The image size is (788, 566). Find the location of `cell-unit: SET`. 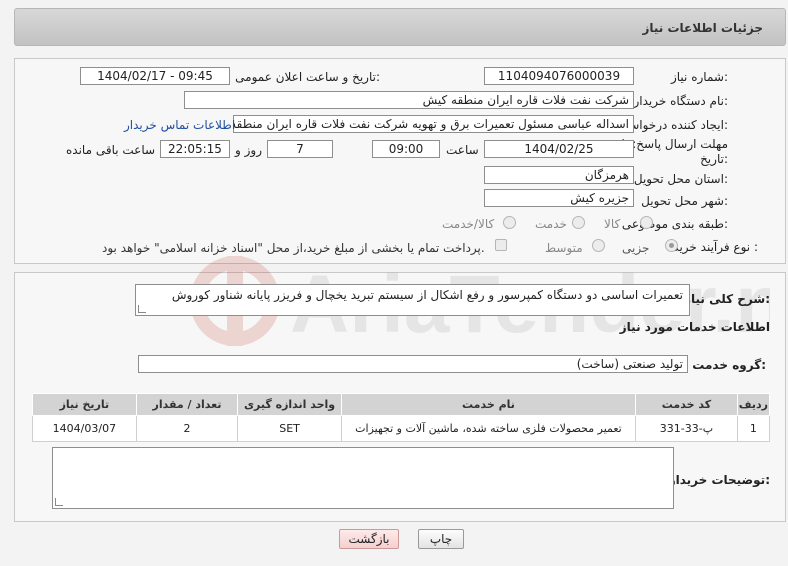

cell-unit: SET is located at coordinates (289, 428).